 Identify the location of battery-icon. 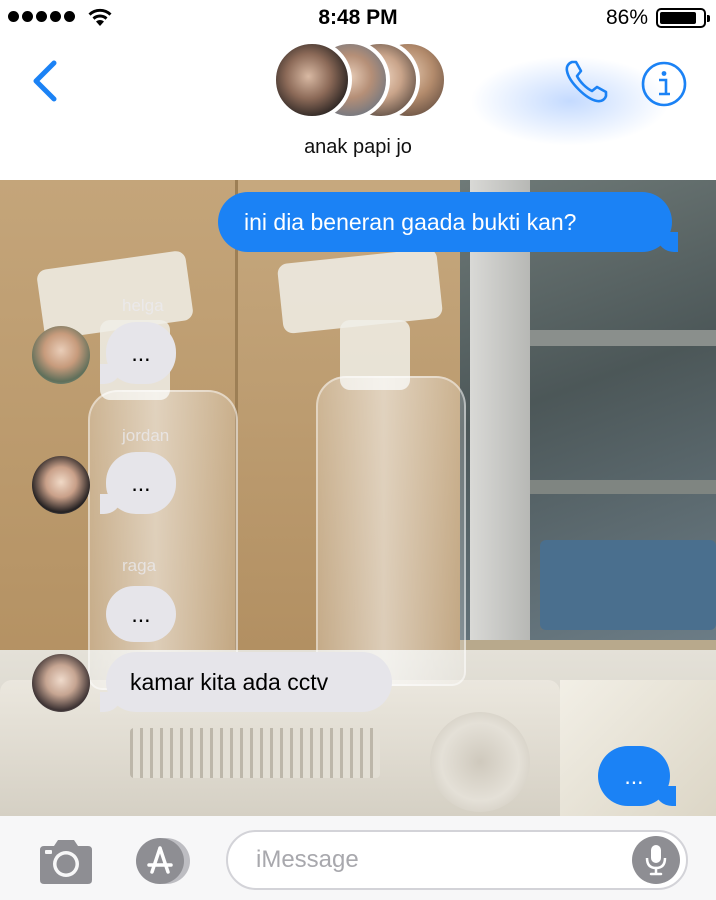
(683, 18).